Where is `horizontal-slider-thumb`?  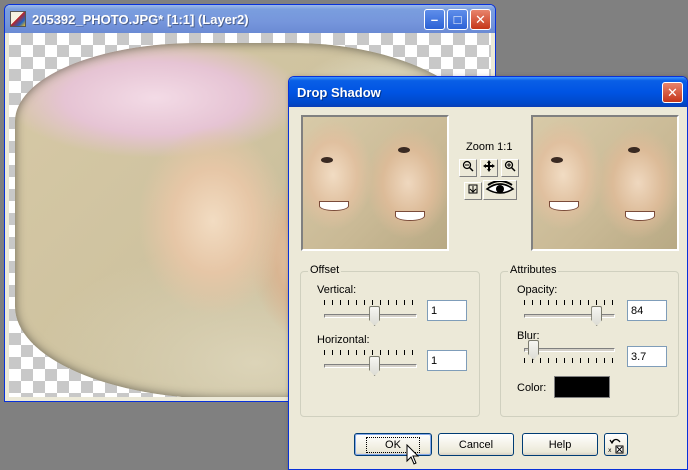 horizontal-slider-thumb is located at coordinates (375, 366).